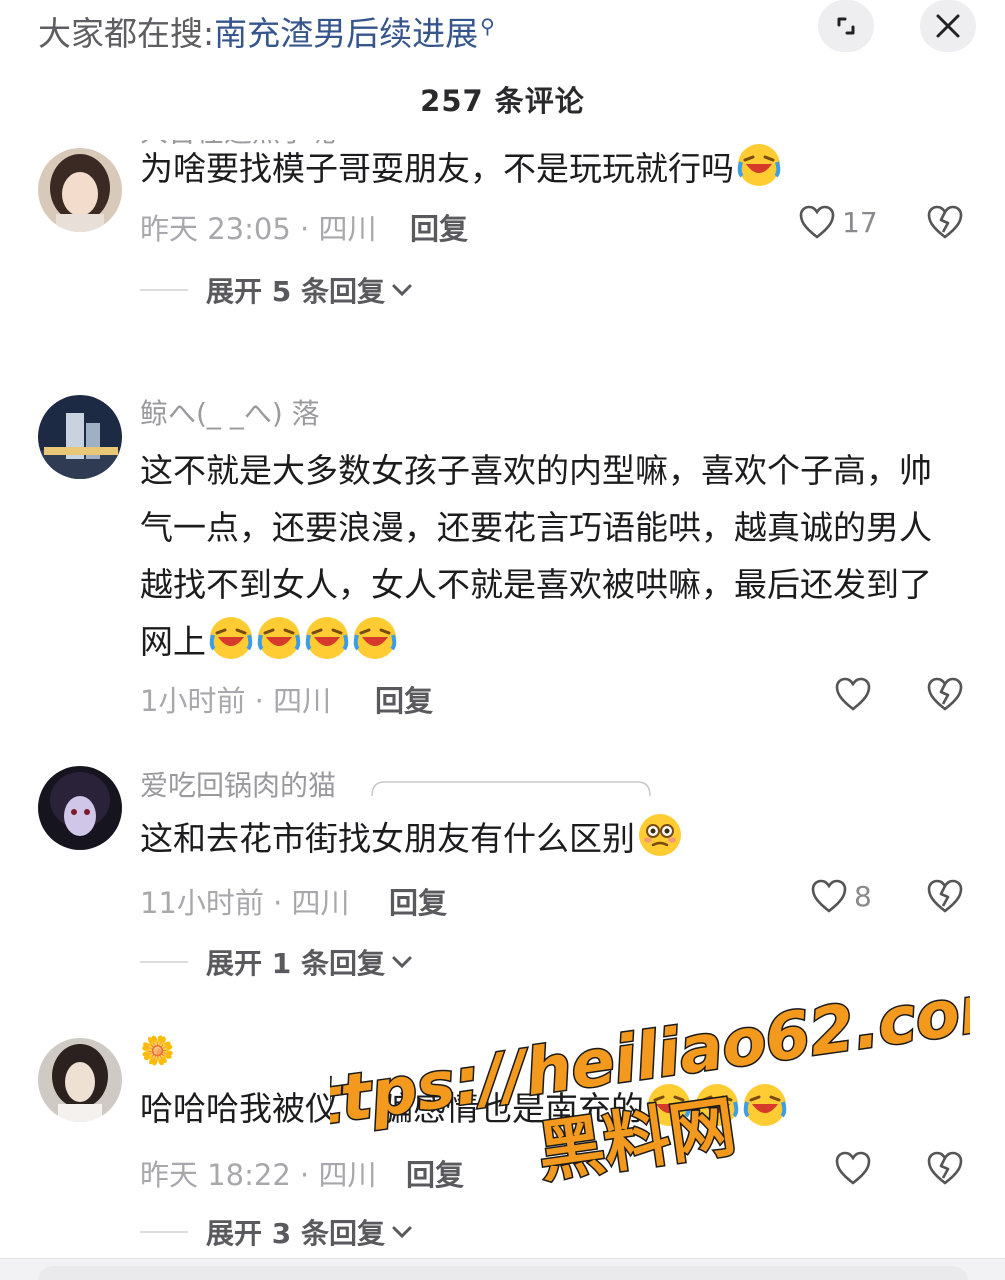  Describe the element at coordinates (863, 896) in the screenshot. I see `like-count: 8` at that location.